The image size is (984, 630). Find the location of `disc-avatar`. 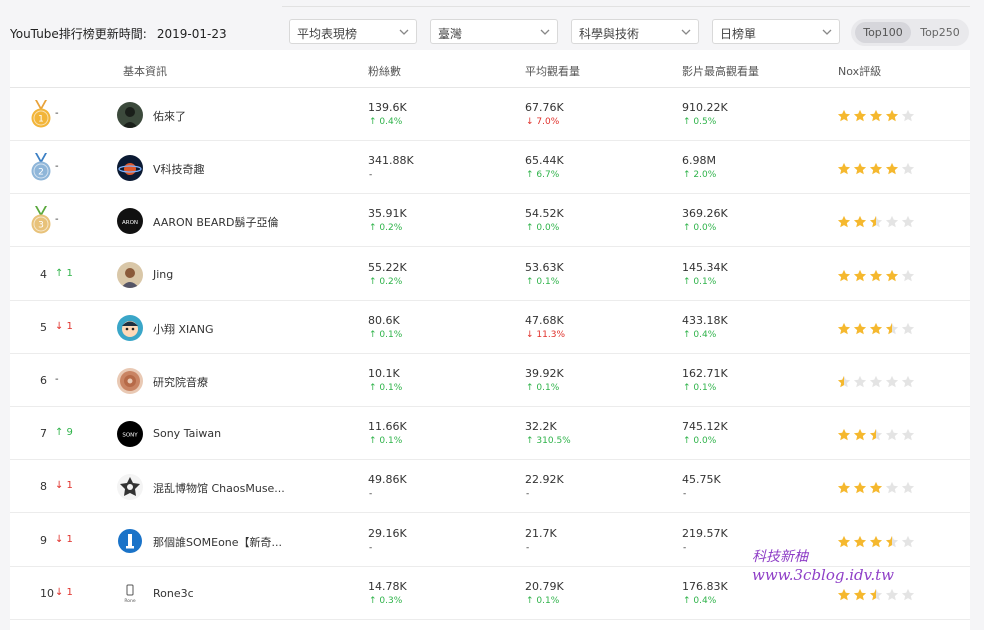

disc-avatar is located at coordinates (130, 381).